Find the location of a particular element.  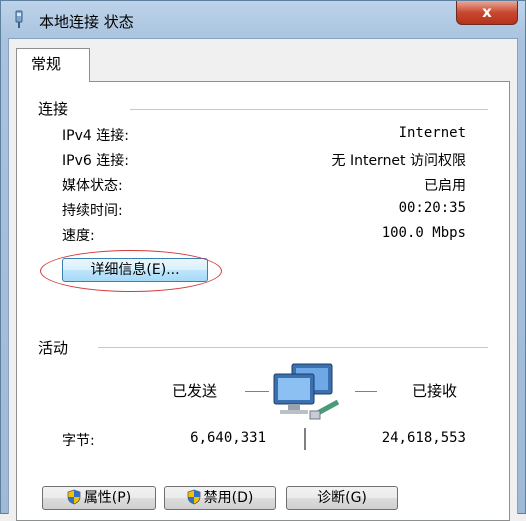

highlight-annotation is located at coordinates (131, 271).